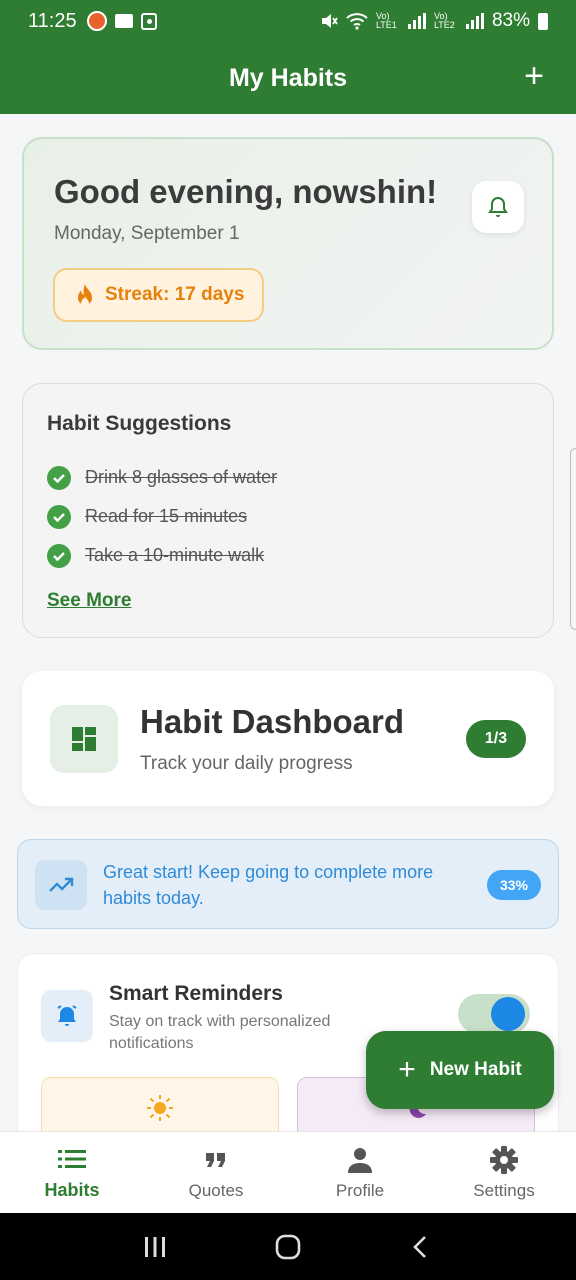  I want to click on list-icon, so click(72, 1159).